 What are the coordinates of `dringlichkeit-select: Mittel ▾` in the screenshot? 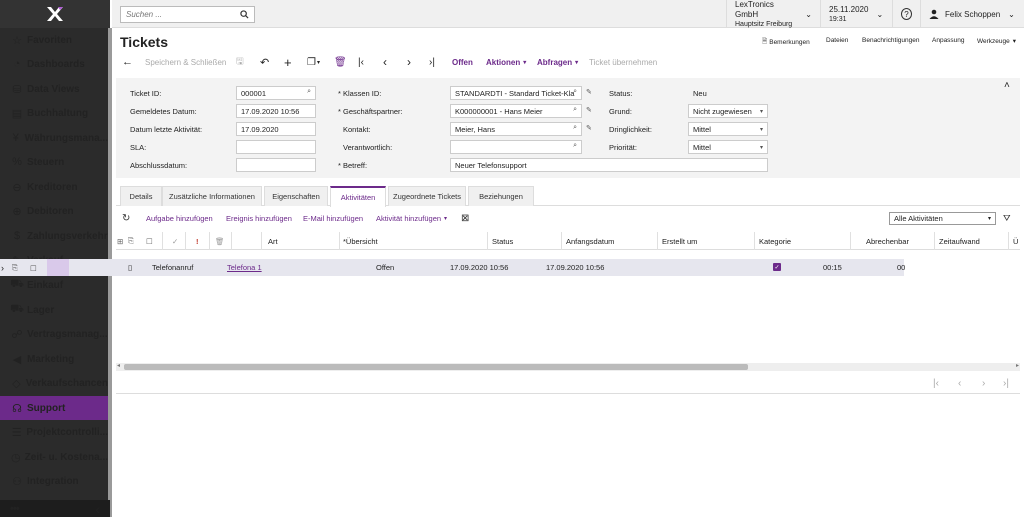 It's located at (728, 129).